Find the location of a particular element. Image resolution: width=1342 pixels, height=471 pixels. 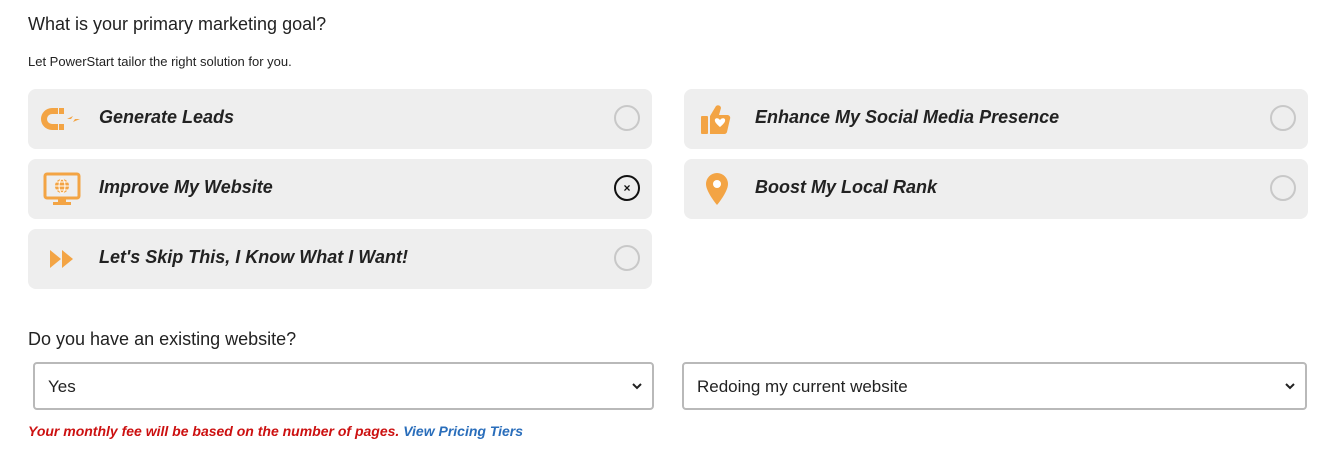

option-improve-website: Improve My Website × is located at coordinates (340, 189).